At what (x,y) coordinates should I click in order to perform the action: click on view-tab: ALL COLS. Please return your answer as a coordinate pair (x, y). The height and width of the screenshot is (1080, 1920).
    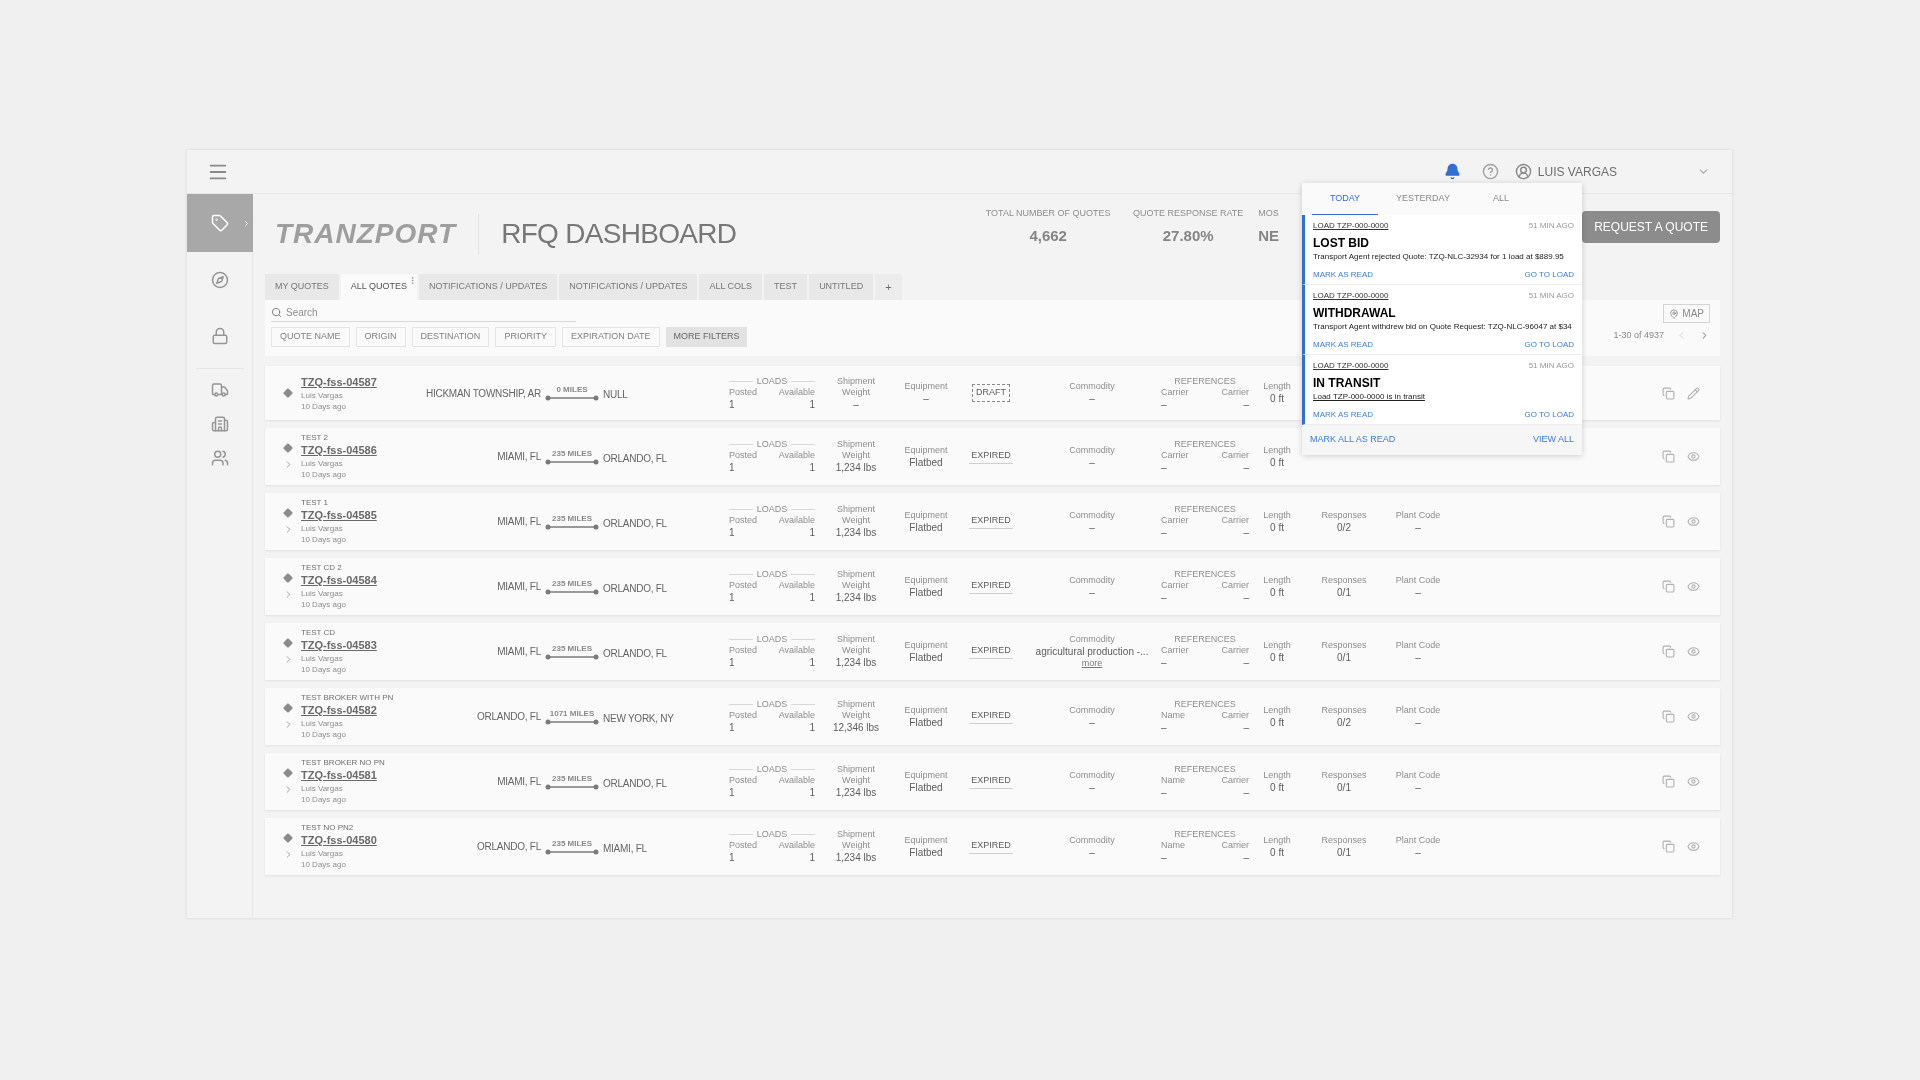
    Looking at the image, I should click on (731, 287).